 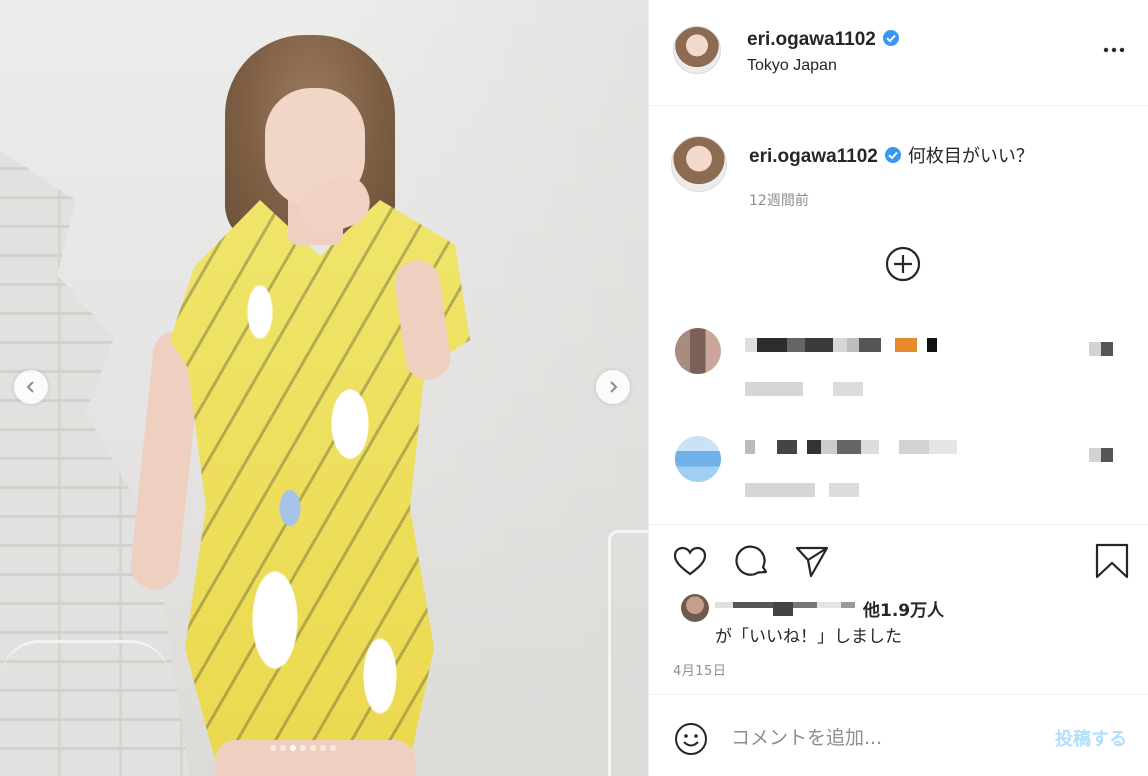 I want to click on carousel-dot-active, so click(x=293, y=748).